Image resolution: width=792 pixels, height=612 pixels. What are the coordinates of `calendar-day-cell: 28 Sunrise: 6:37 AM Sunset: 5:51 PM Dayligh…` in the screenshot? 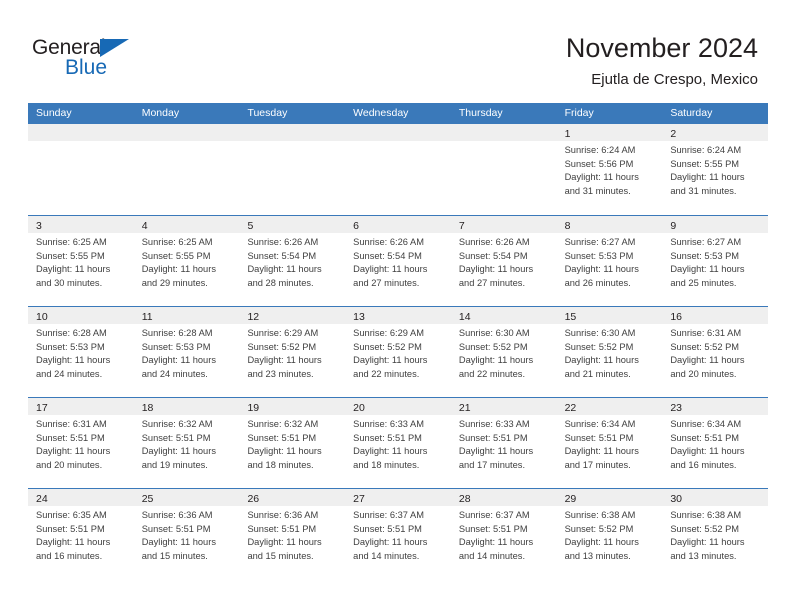 It's located at (503, 534).